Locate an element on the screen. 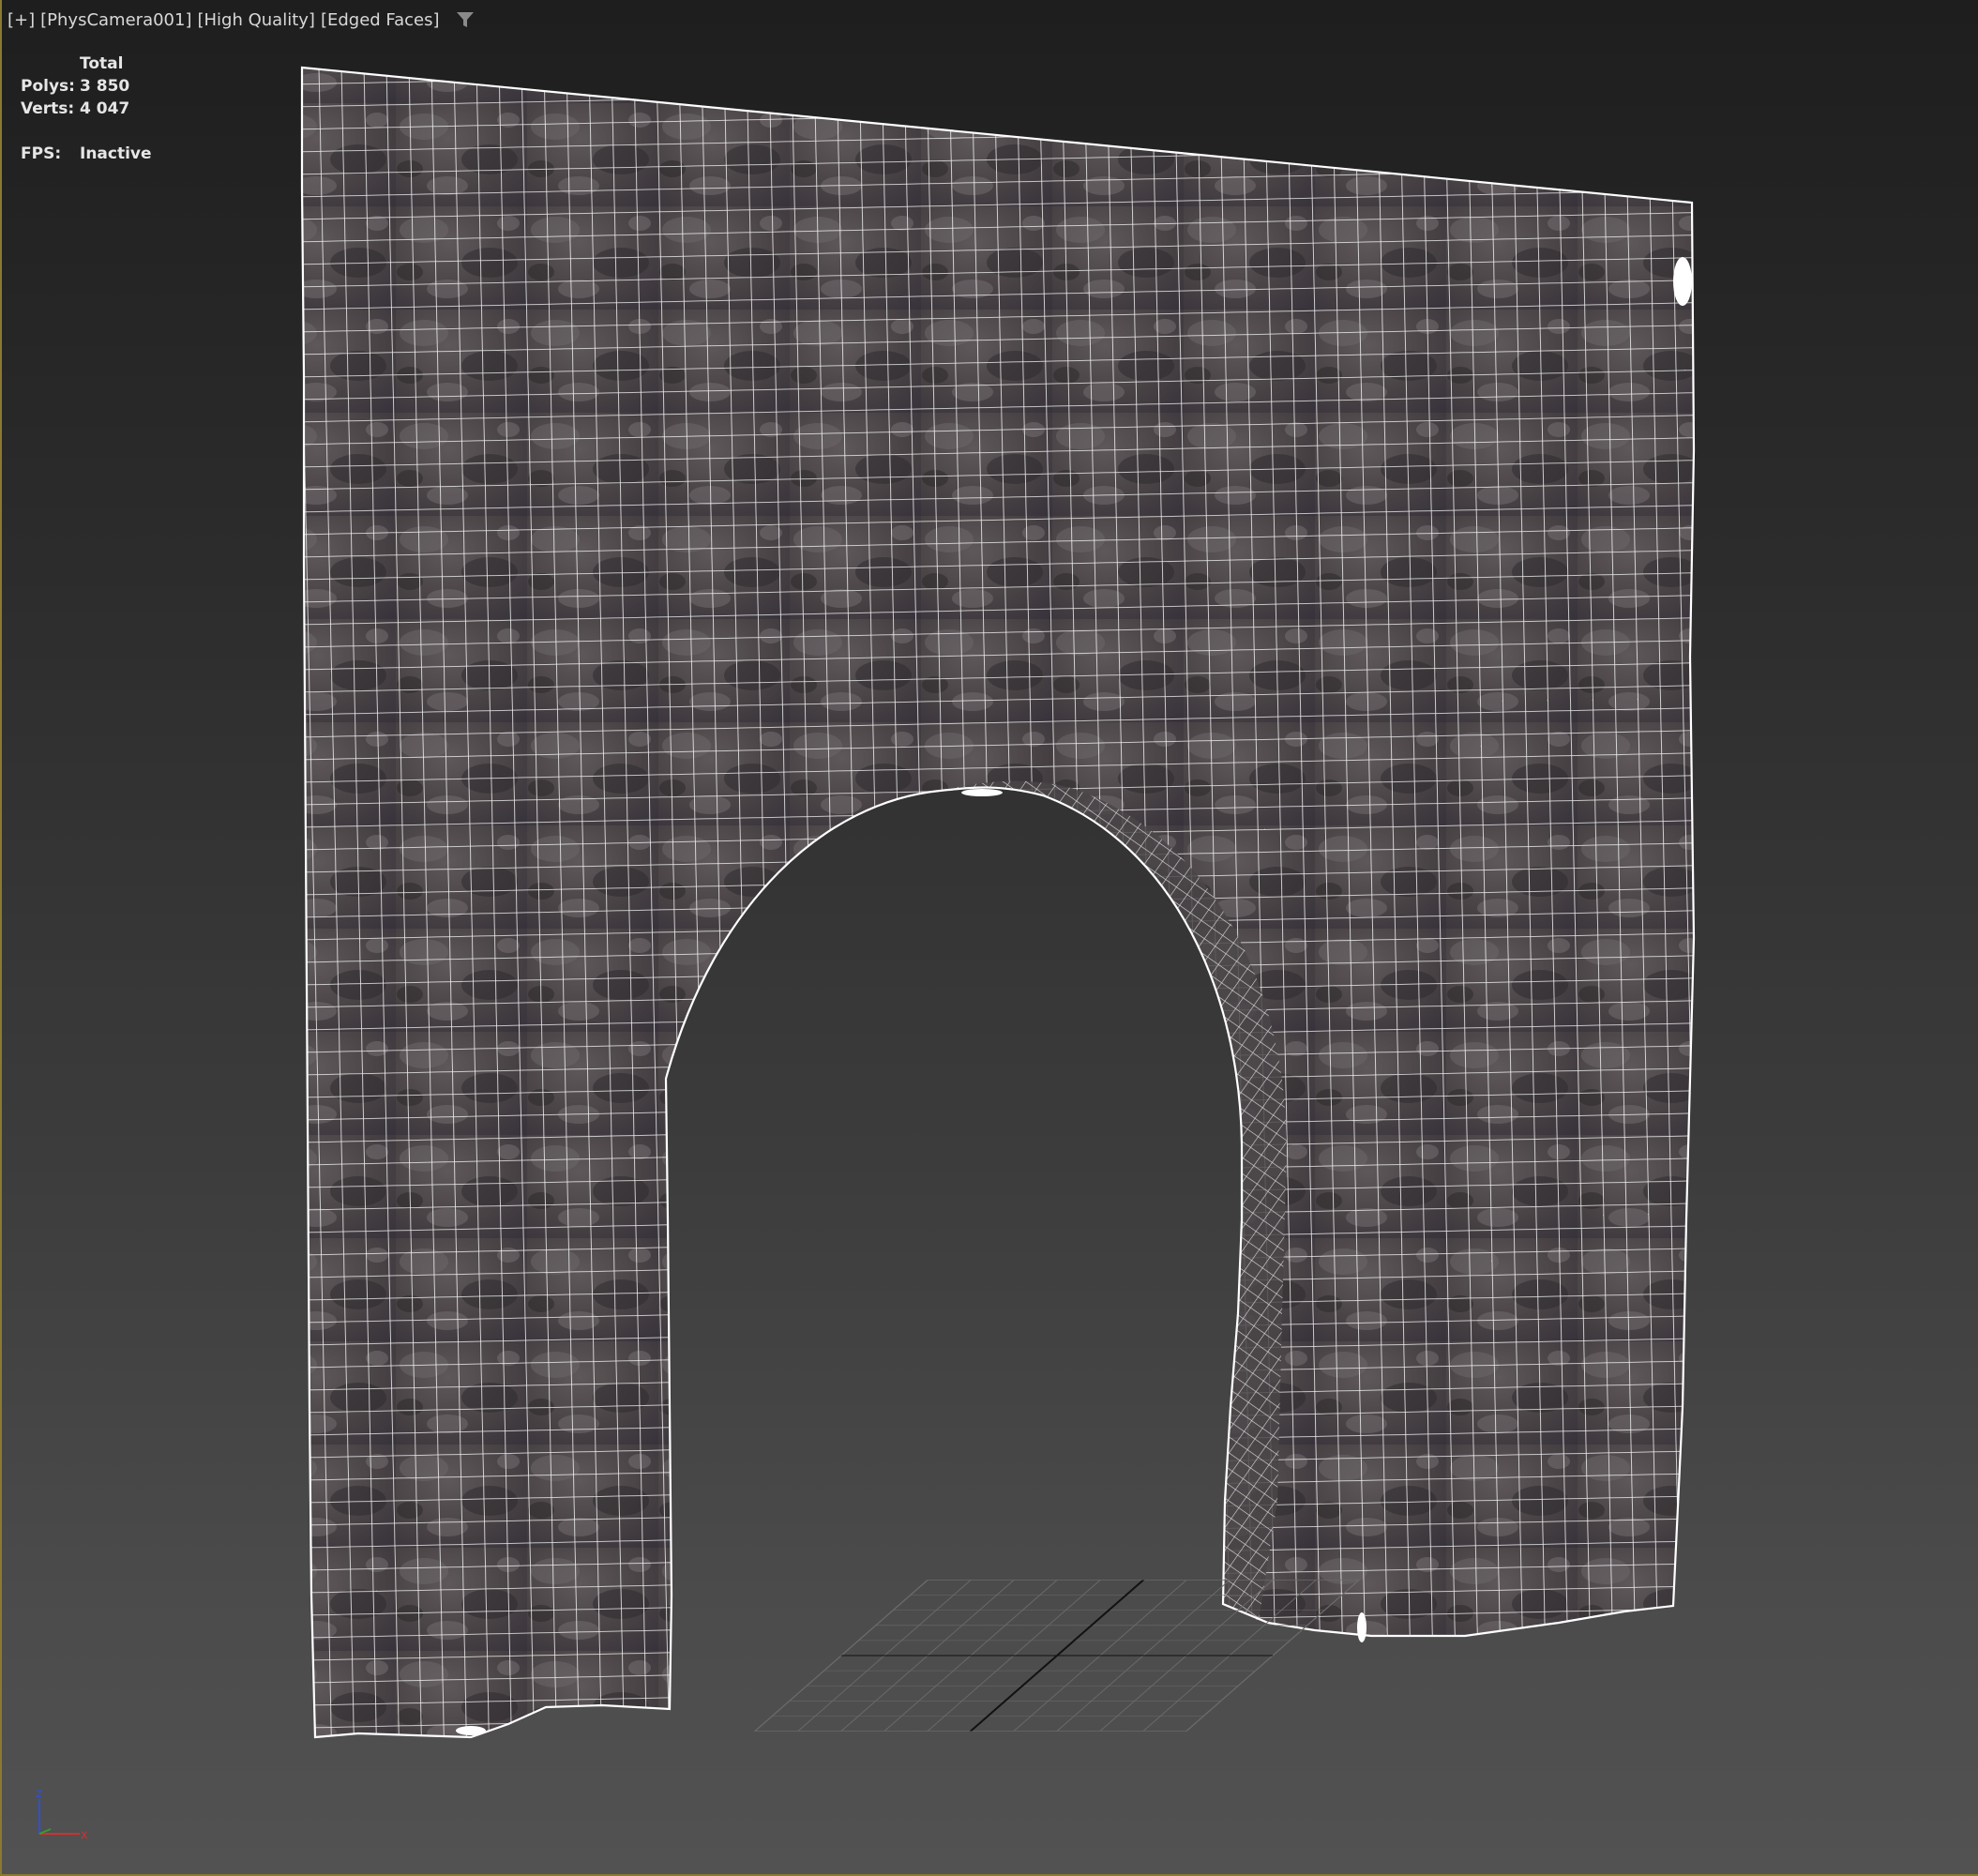  axis-x-label: x is located at coordinates (84, 1835).